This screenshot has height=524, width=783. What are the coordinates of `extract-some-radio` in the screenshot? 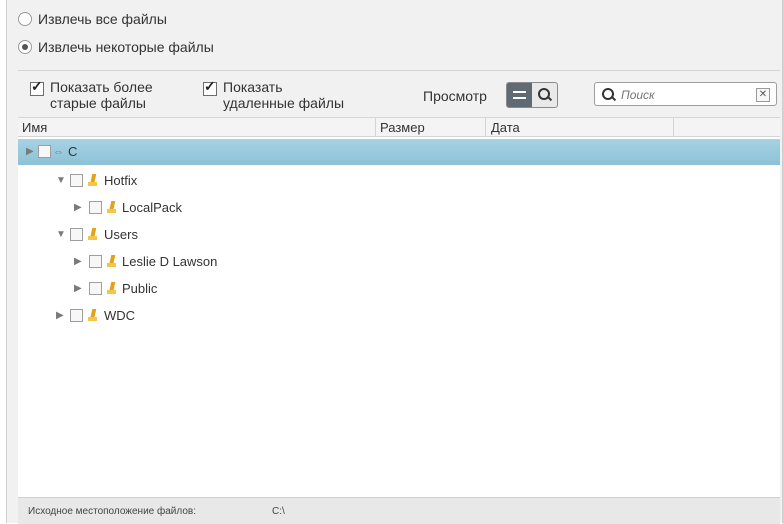 It's located at (25, 47).